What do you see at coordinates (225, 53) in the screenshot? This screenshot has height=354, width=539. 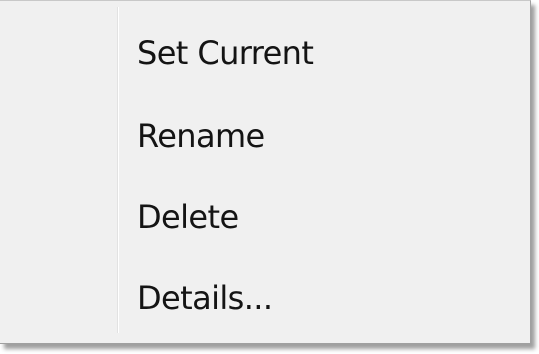 I see `menu-item-label: Set Current` at bounding box center [225, 53].